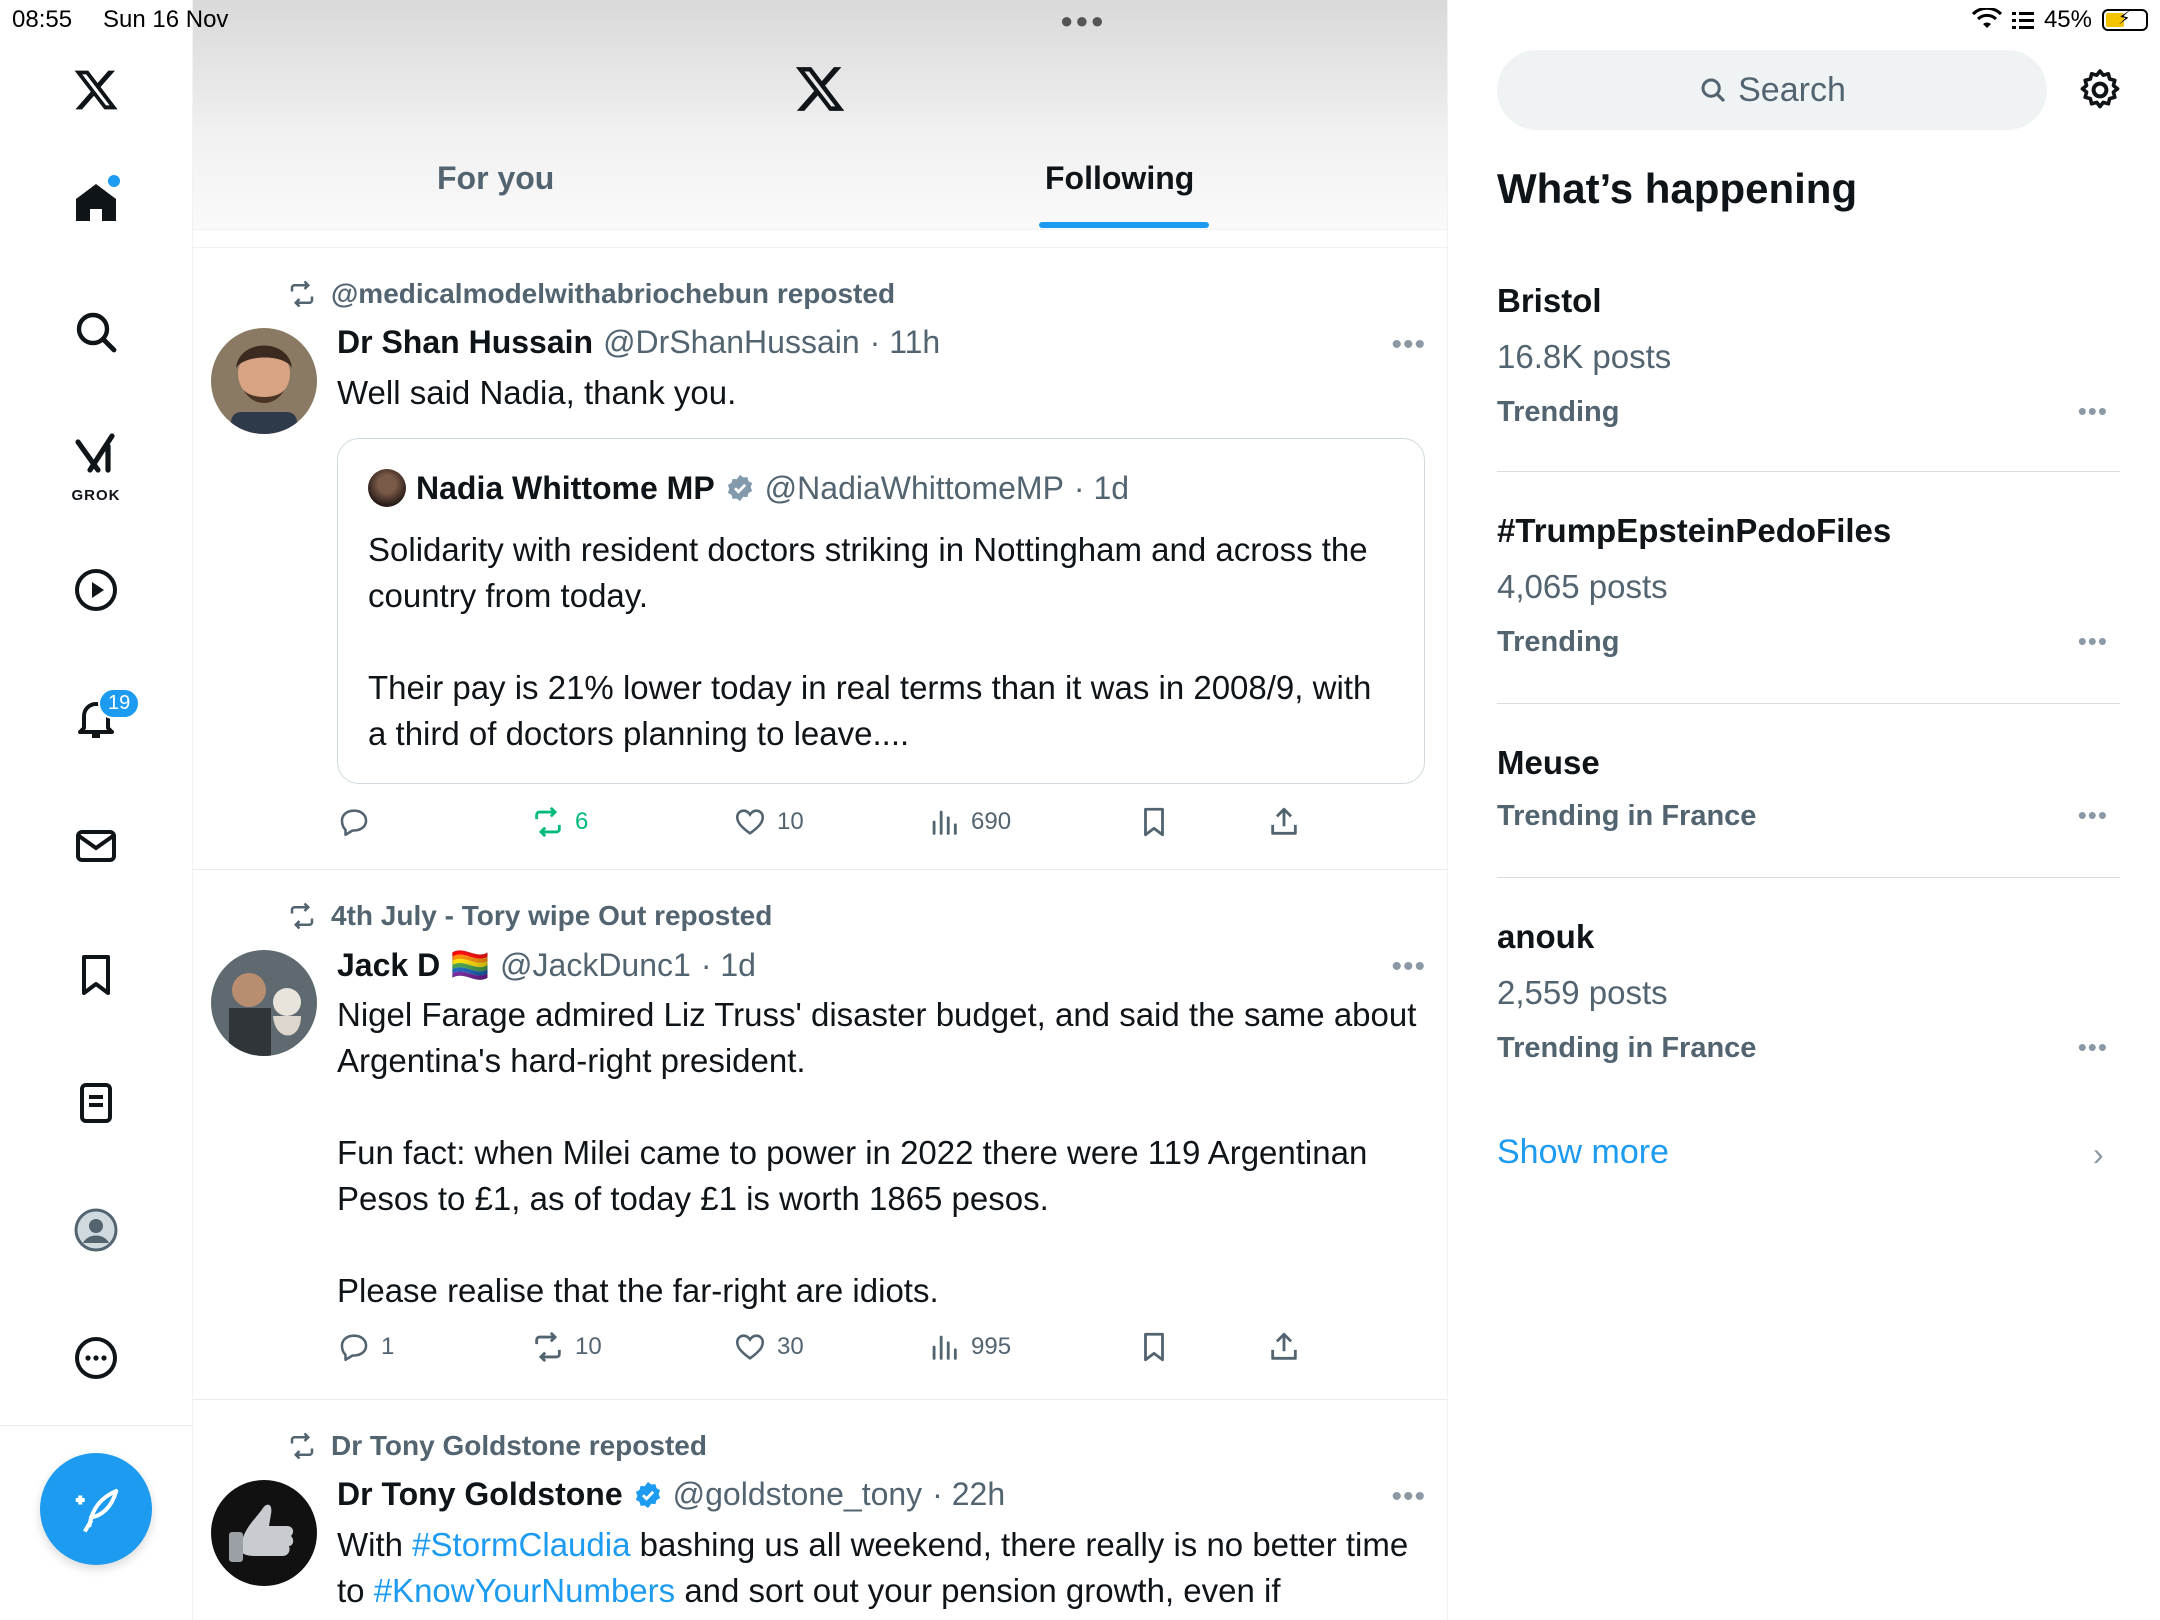 This screenshot has width=2160, height=1620. I want to click on list-icon, so click(96, 1103).